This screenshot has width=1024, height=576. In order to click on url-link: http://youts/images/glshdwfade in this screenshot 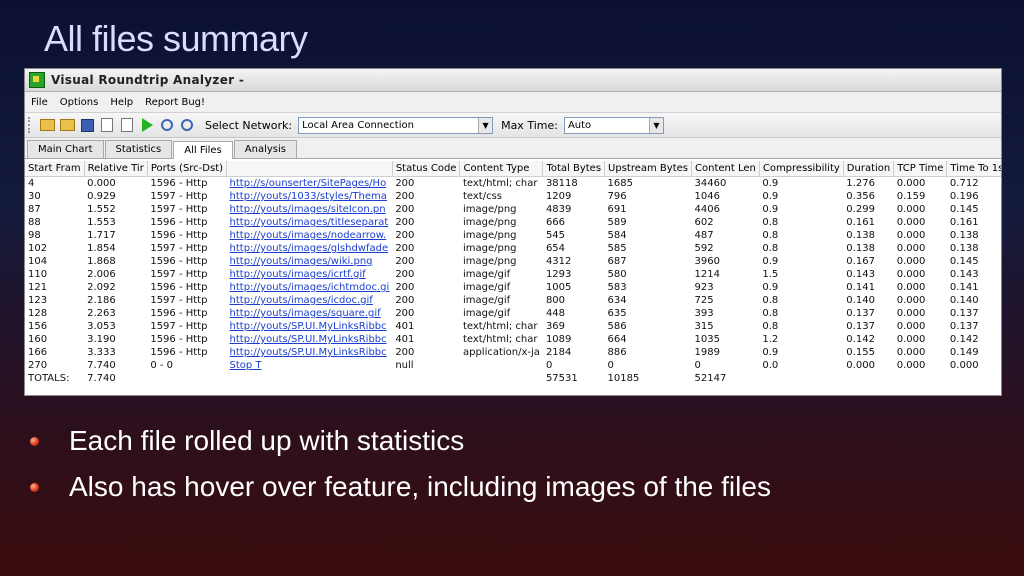, I will do `click(310, 248)`.